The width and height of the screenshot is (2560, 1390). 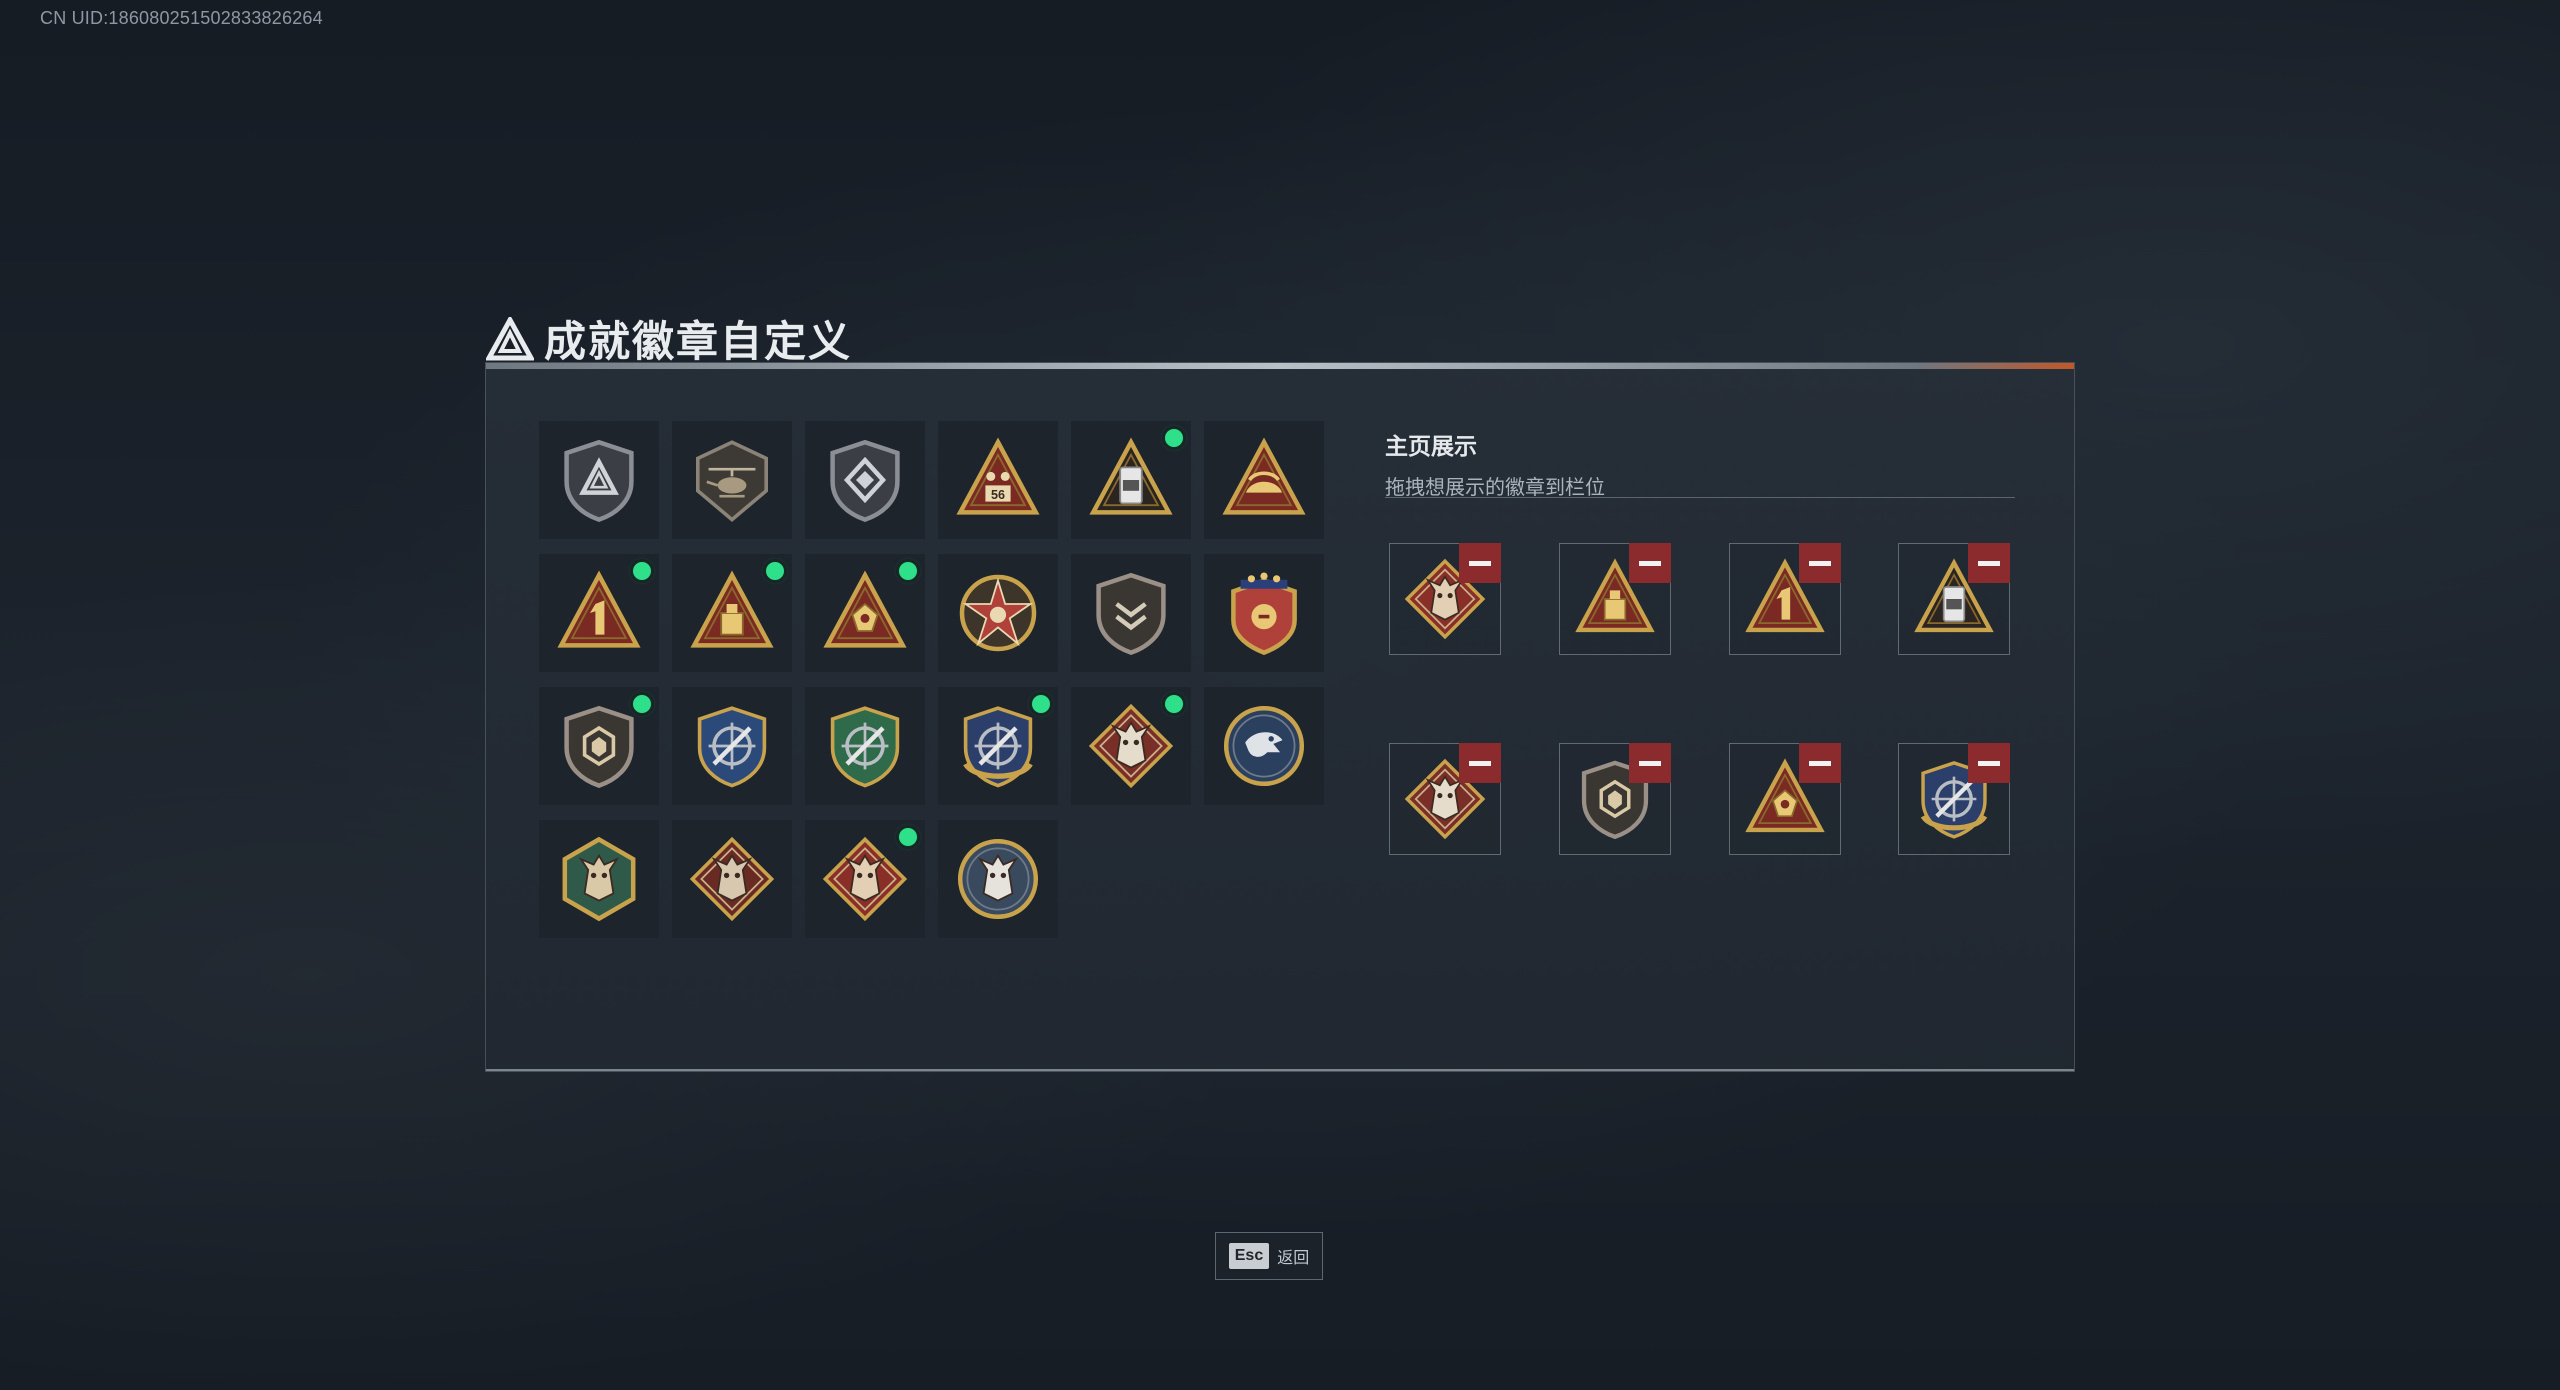 I want to click on hexagon-shield-badge-icon, so click(x=599, y=746).